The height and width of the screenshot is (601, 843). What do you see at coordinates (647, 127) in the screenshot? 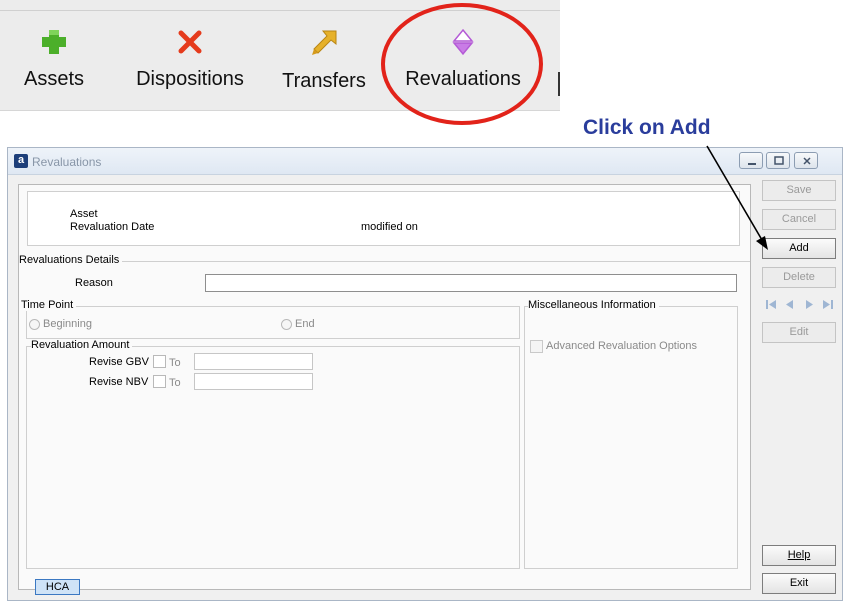
I see `callout-text: Click on Add` at bounding box center [647, 127].